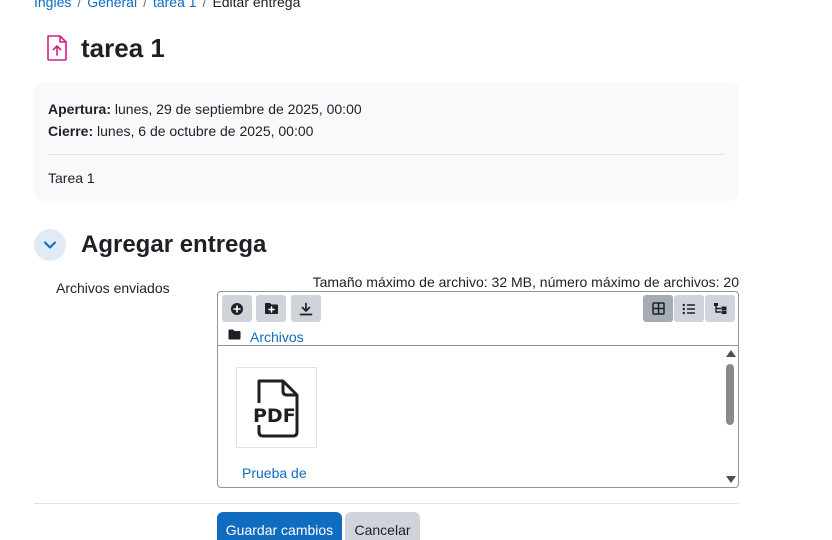 The image size is (832, 540). I want to click on list-view-icon, so click(688, 308).